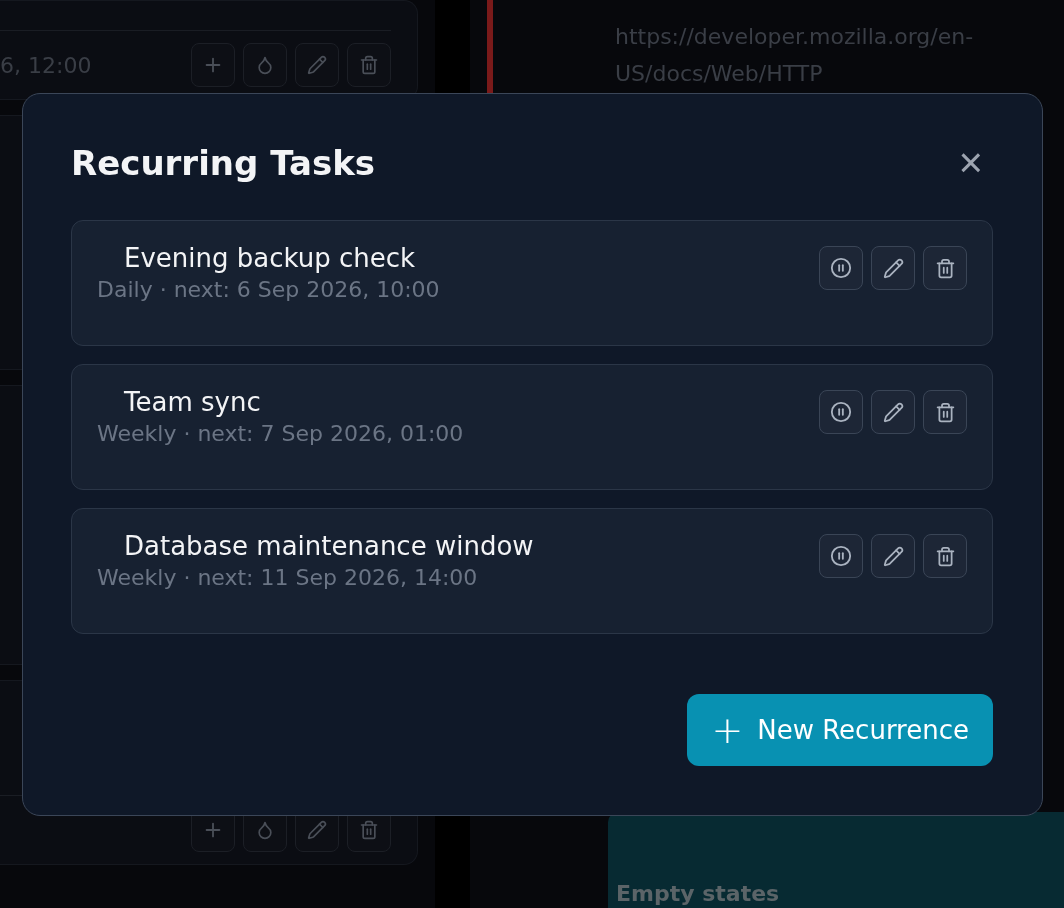 Image resolution: width=1064 pixels, height=908 pixels. Describe the element at coordinates (223, 163) in the screenshot. I see `dialog-title: Recurring Tasks` at that location.